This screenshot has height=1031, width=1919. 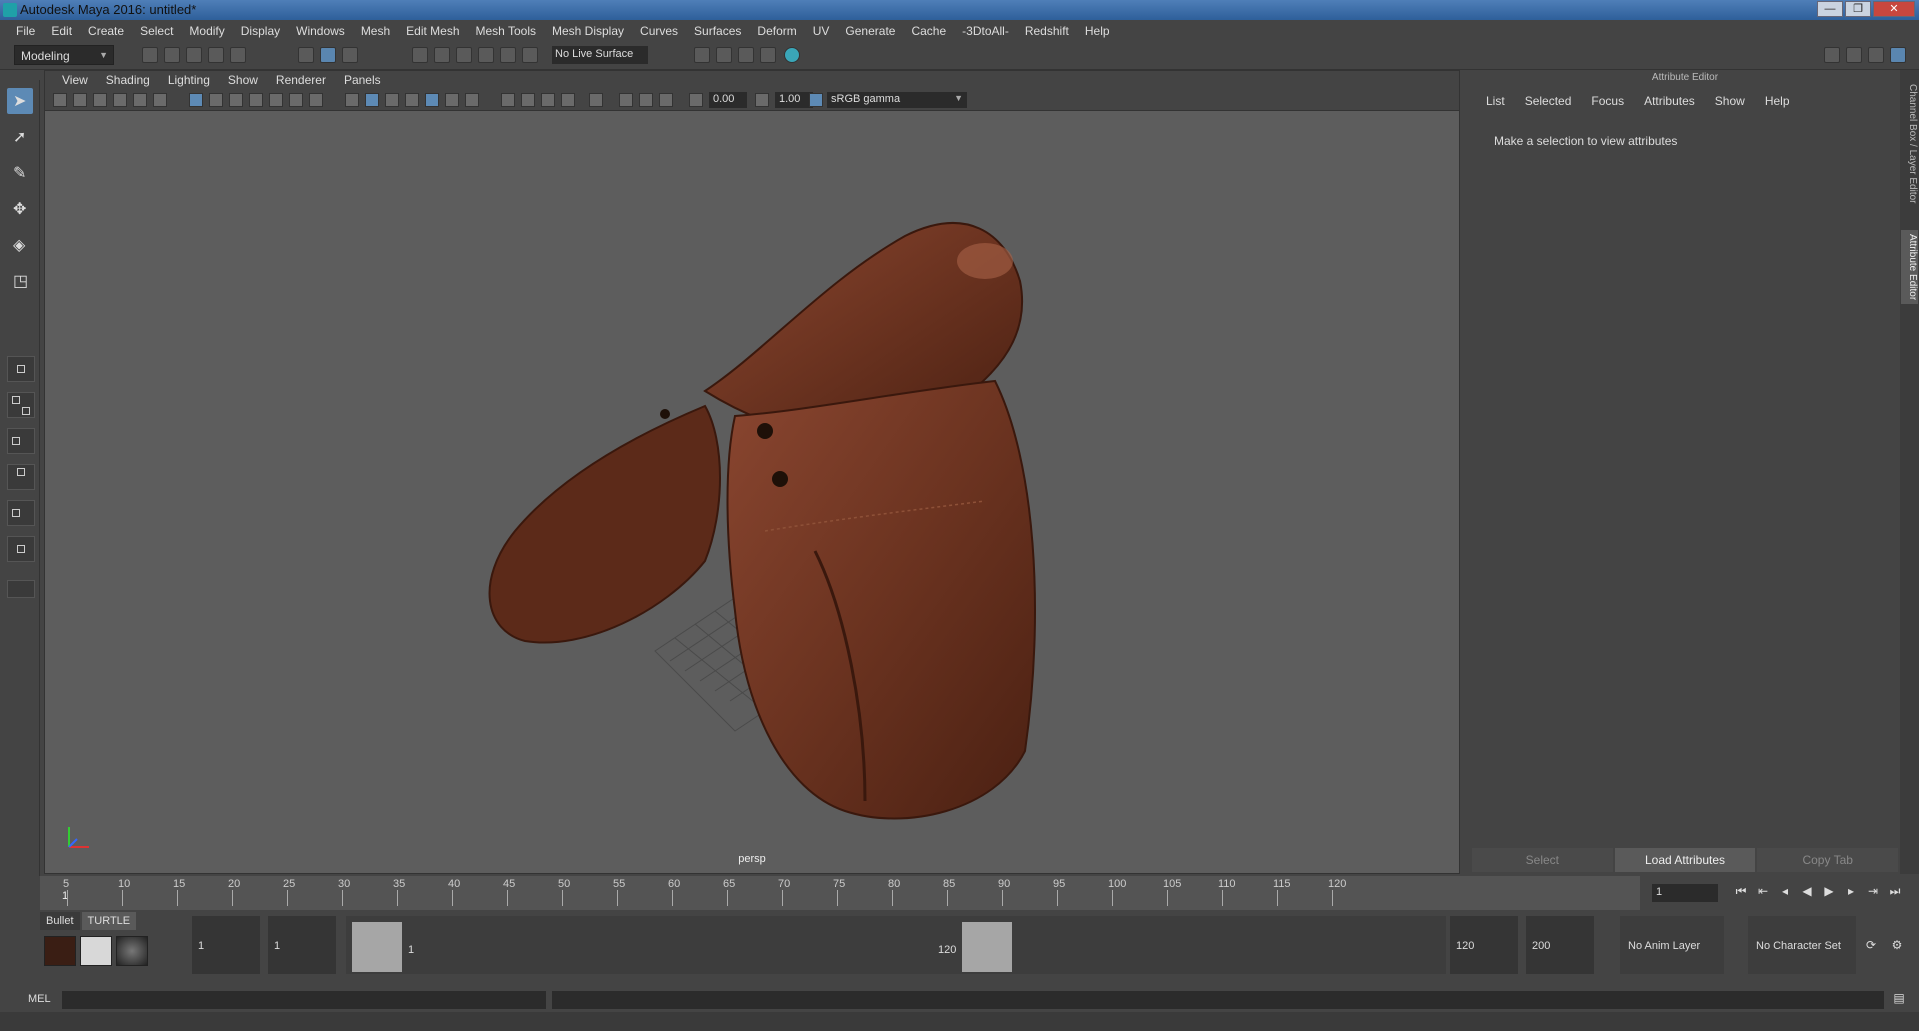 I want to click on playback-start-field: 1, so click(x=302, y=945).